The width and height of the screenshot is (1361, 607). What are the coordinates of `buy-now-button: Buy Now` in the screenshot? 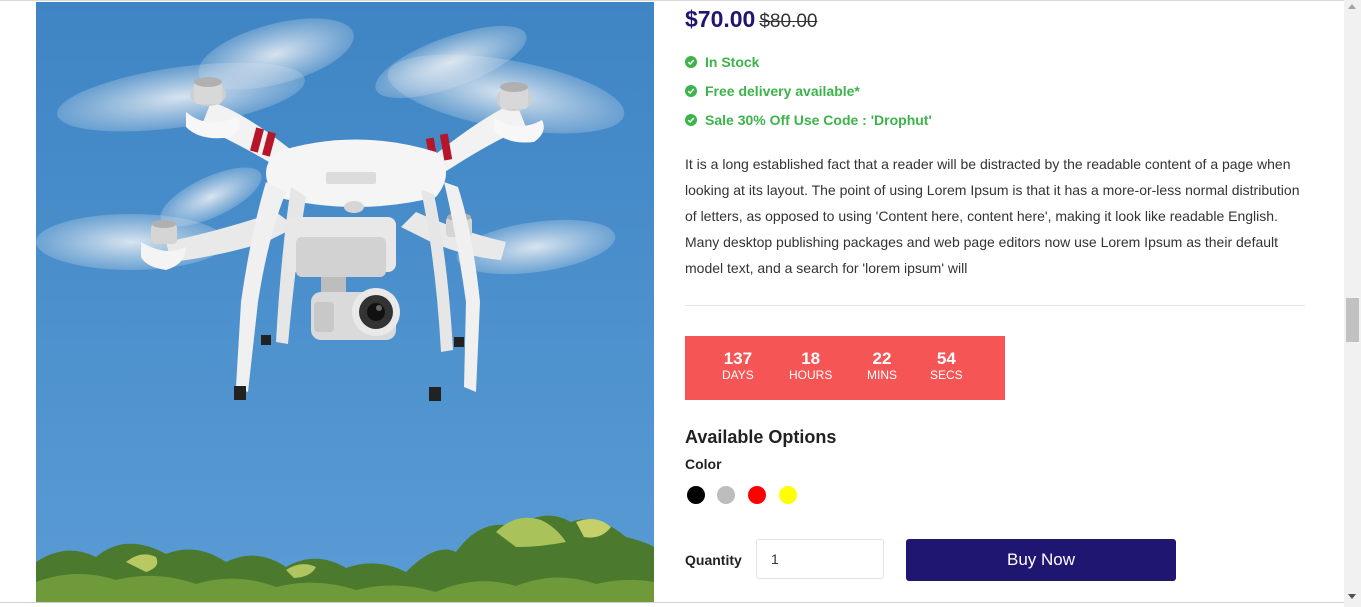 It's located at (1041, 560).